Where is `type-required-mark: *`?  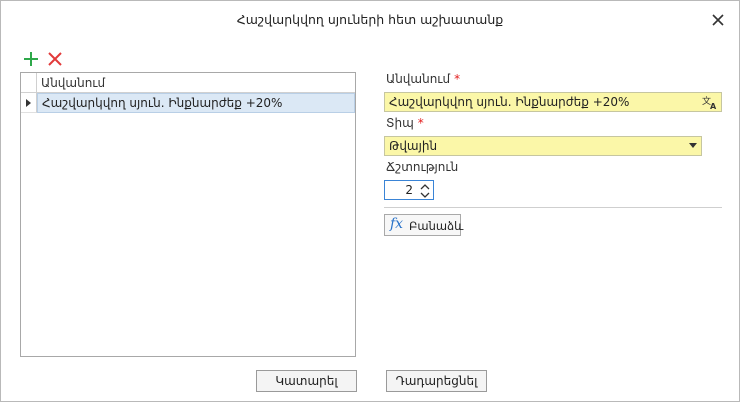 type-required-mark: * is located at coordinates (420, 123).